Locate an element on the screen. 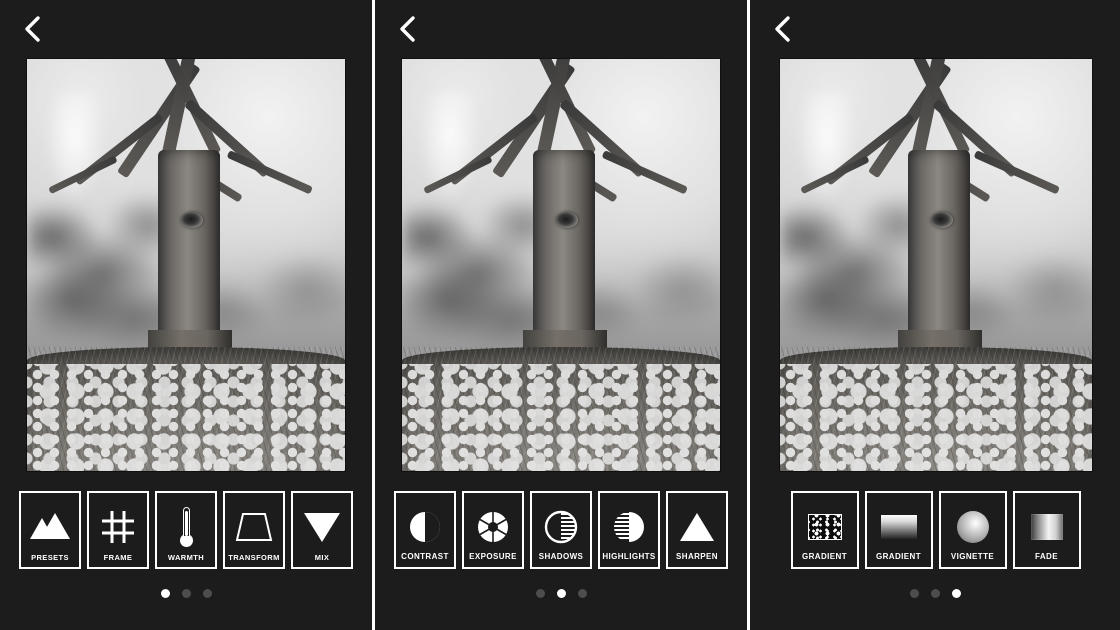 Image resolution: width=1120 pixels, height=630 pixels. tool-sharpen: SHARPEN is located at coordinates (697, 530).